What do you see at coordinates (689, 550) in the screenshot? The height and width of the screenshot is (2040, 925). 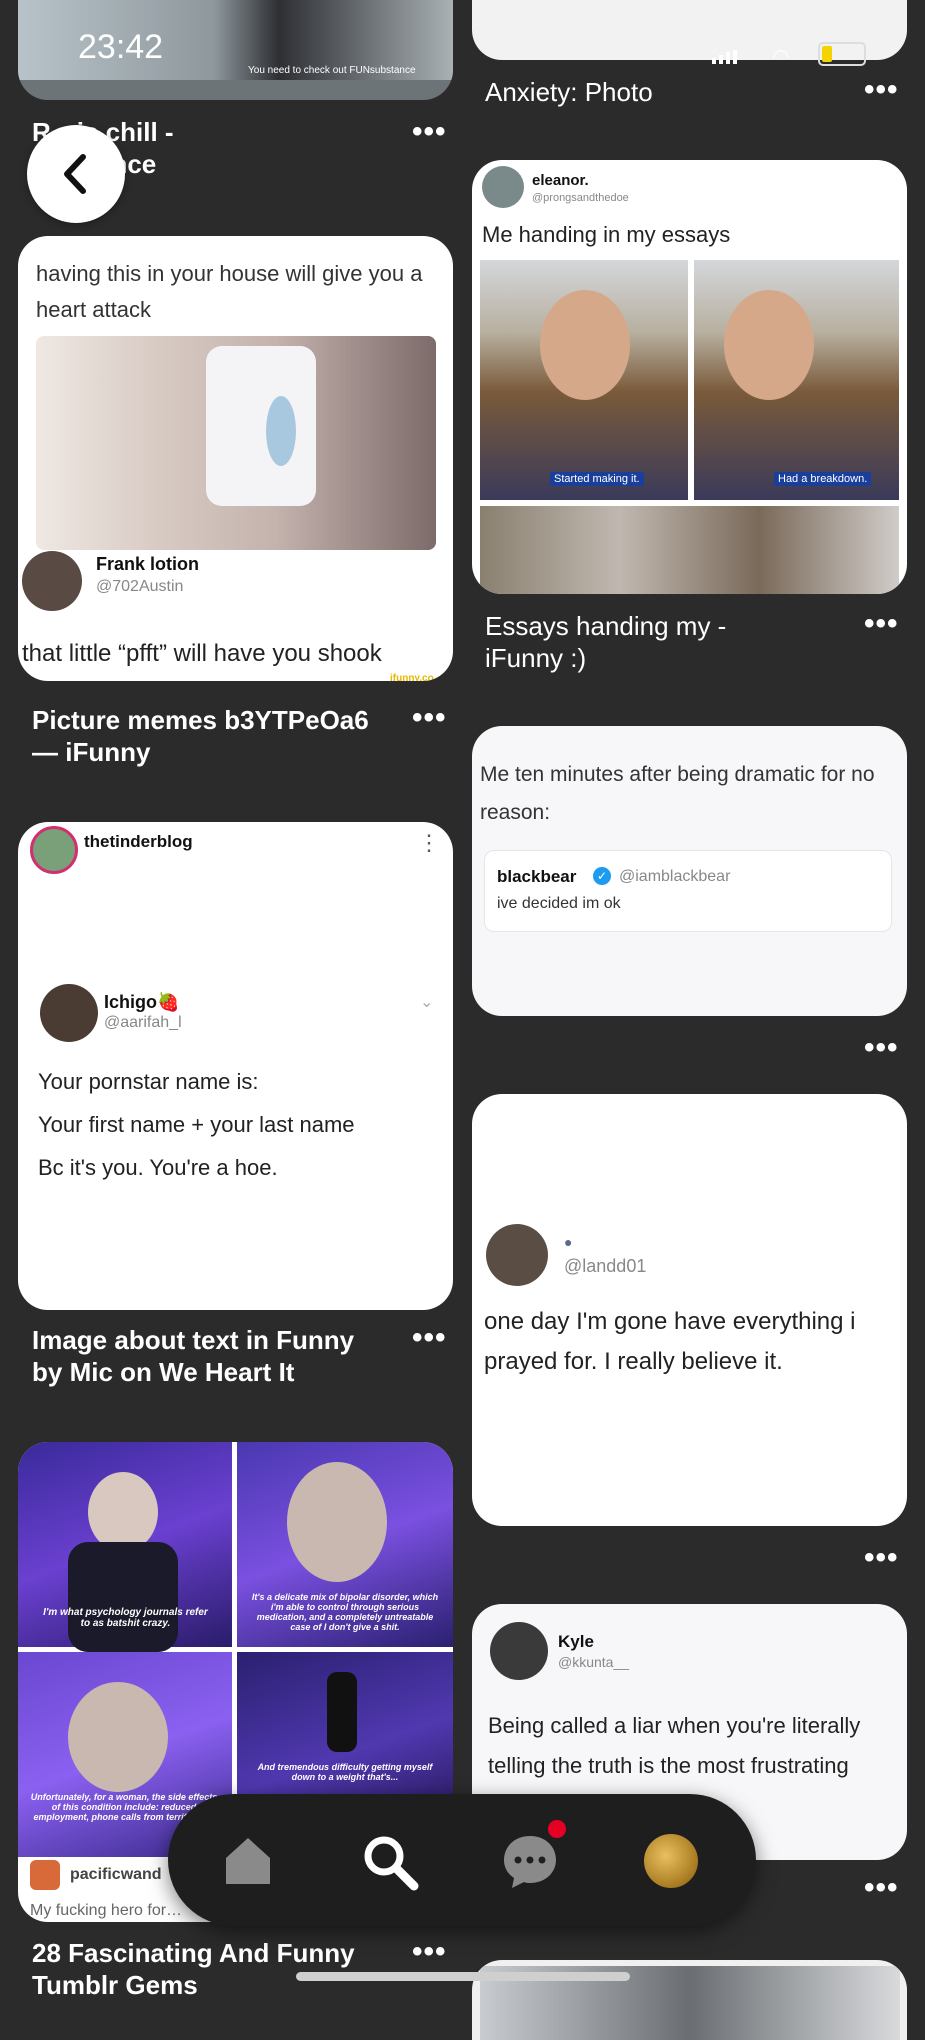 I see `pin-image-bottom` at bounding box center [689, 550].